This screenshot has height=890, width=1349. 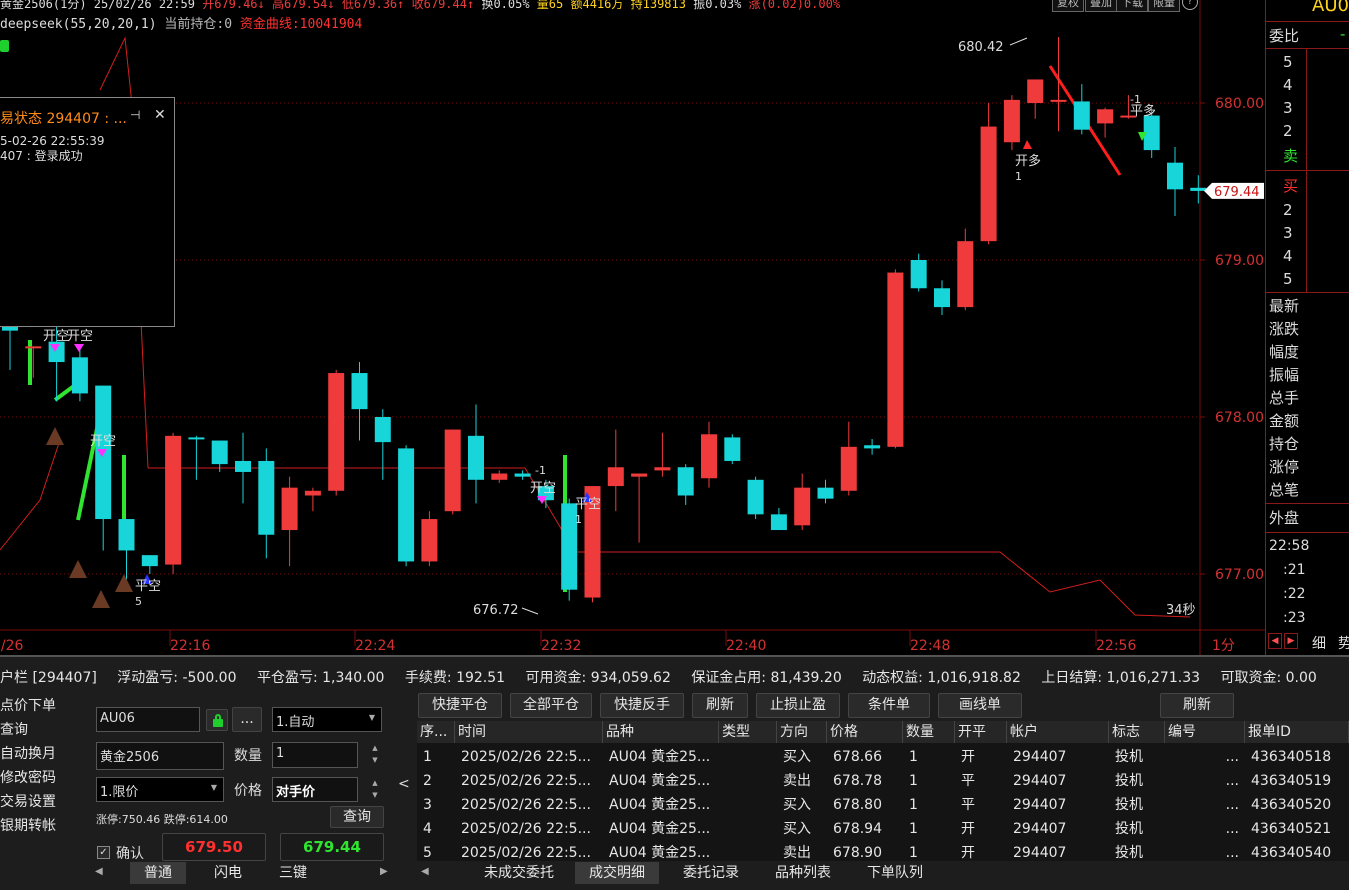 I want to click on signal-label: 开空, so click(x=103, y=441).